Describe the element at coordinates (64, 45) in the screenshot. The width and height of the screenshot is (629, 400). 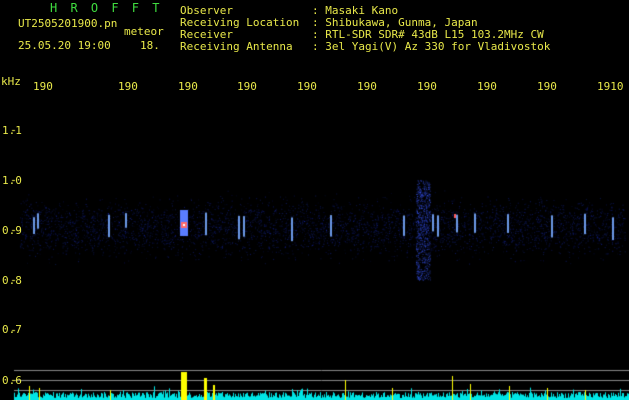
I see `datetime-label: 25.05.20 19:00` at that location.